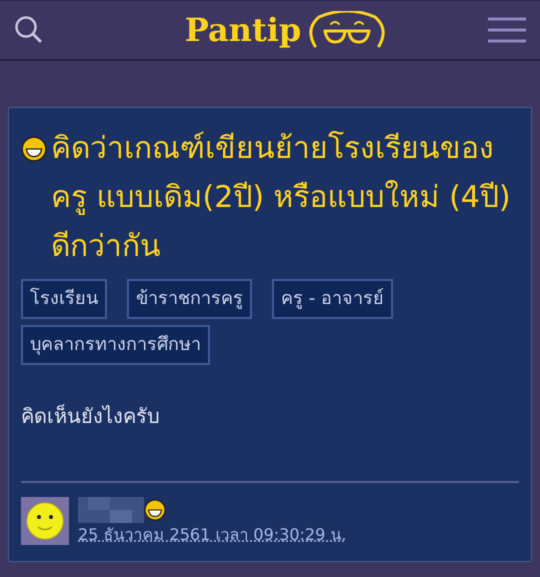 This screenshot has width=540, height=577. What do you see at coordinates (347, 30) in the screenshot?
I see `logo-face-icon` at bounding box center [347, 30].